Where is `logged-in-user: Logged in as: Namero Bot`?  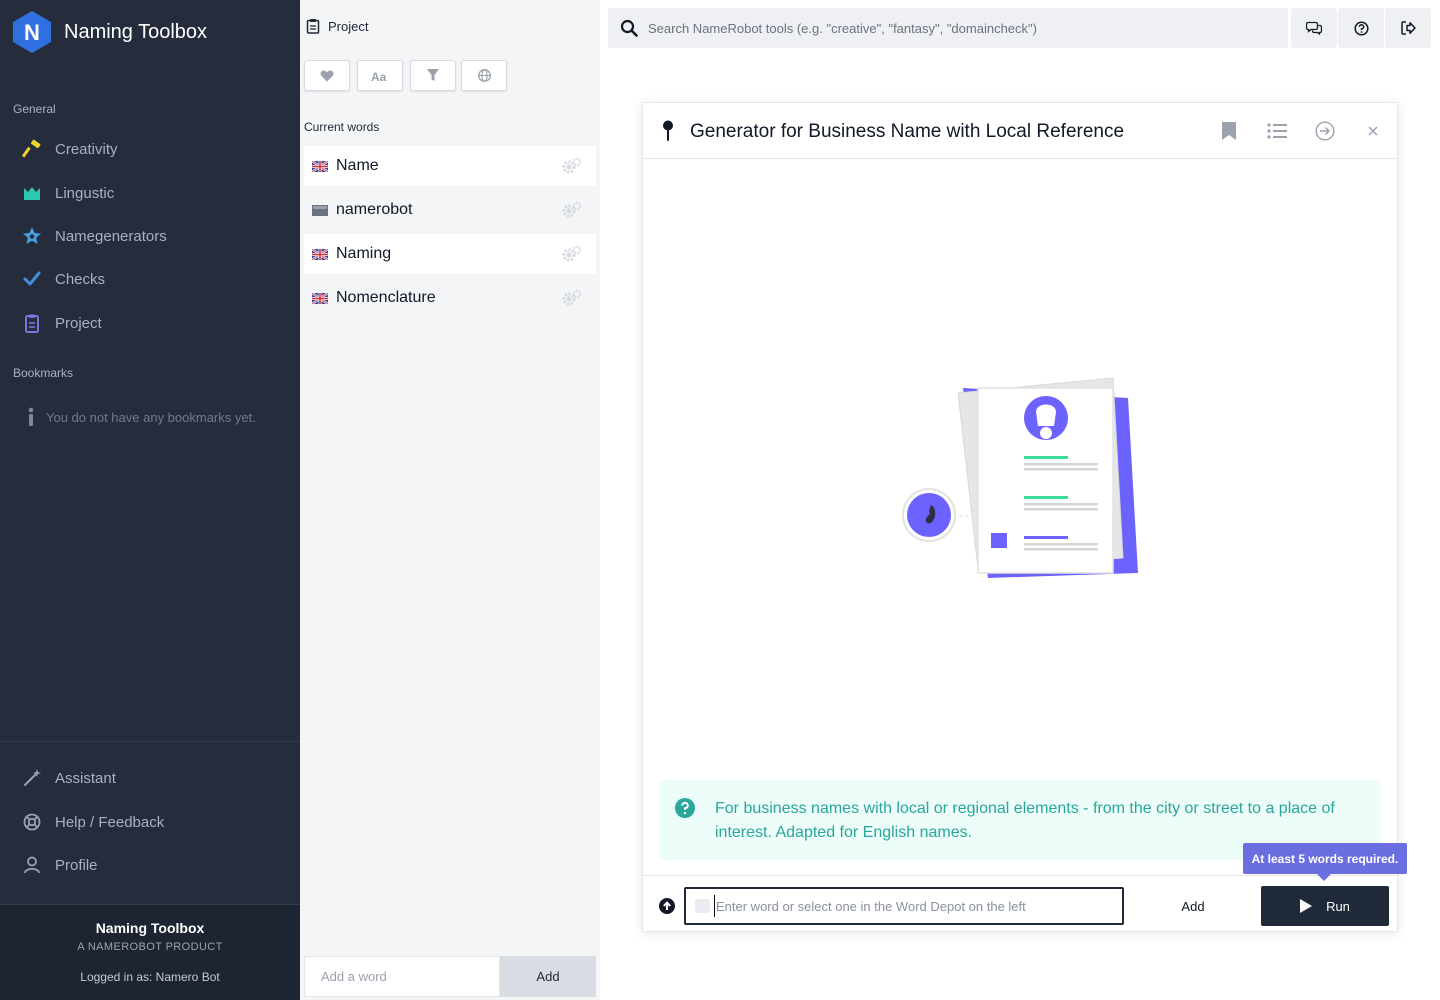
logged-in-user: Logged in as: Namero Bot is located at coordinates (150, 977).